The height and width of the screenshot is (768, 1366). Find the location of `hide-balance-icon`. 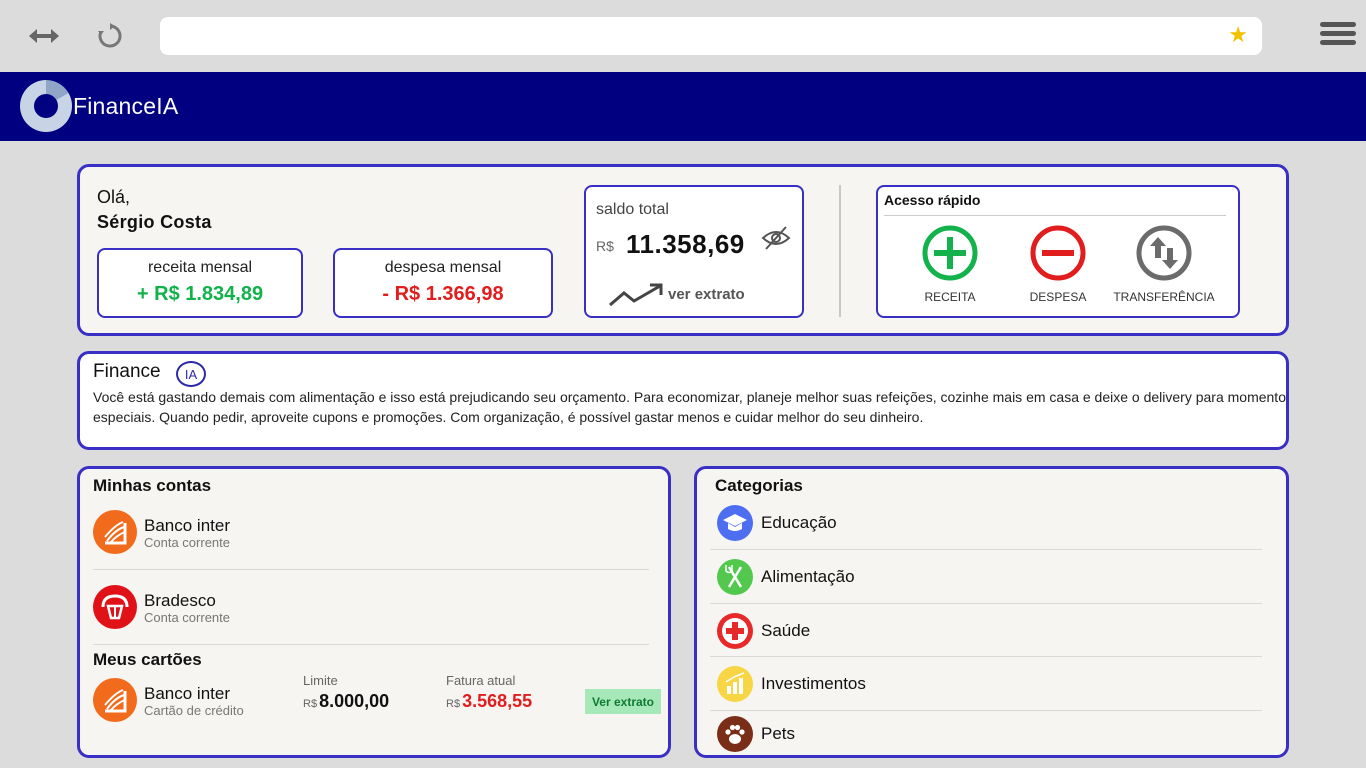

hide-balance-icon is located at coordinates (776, 240).